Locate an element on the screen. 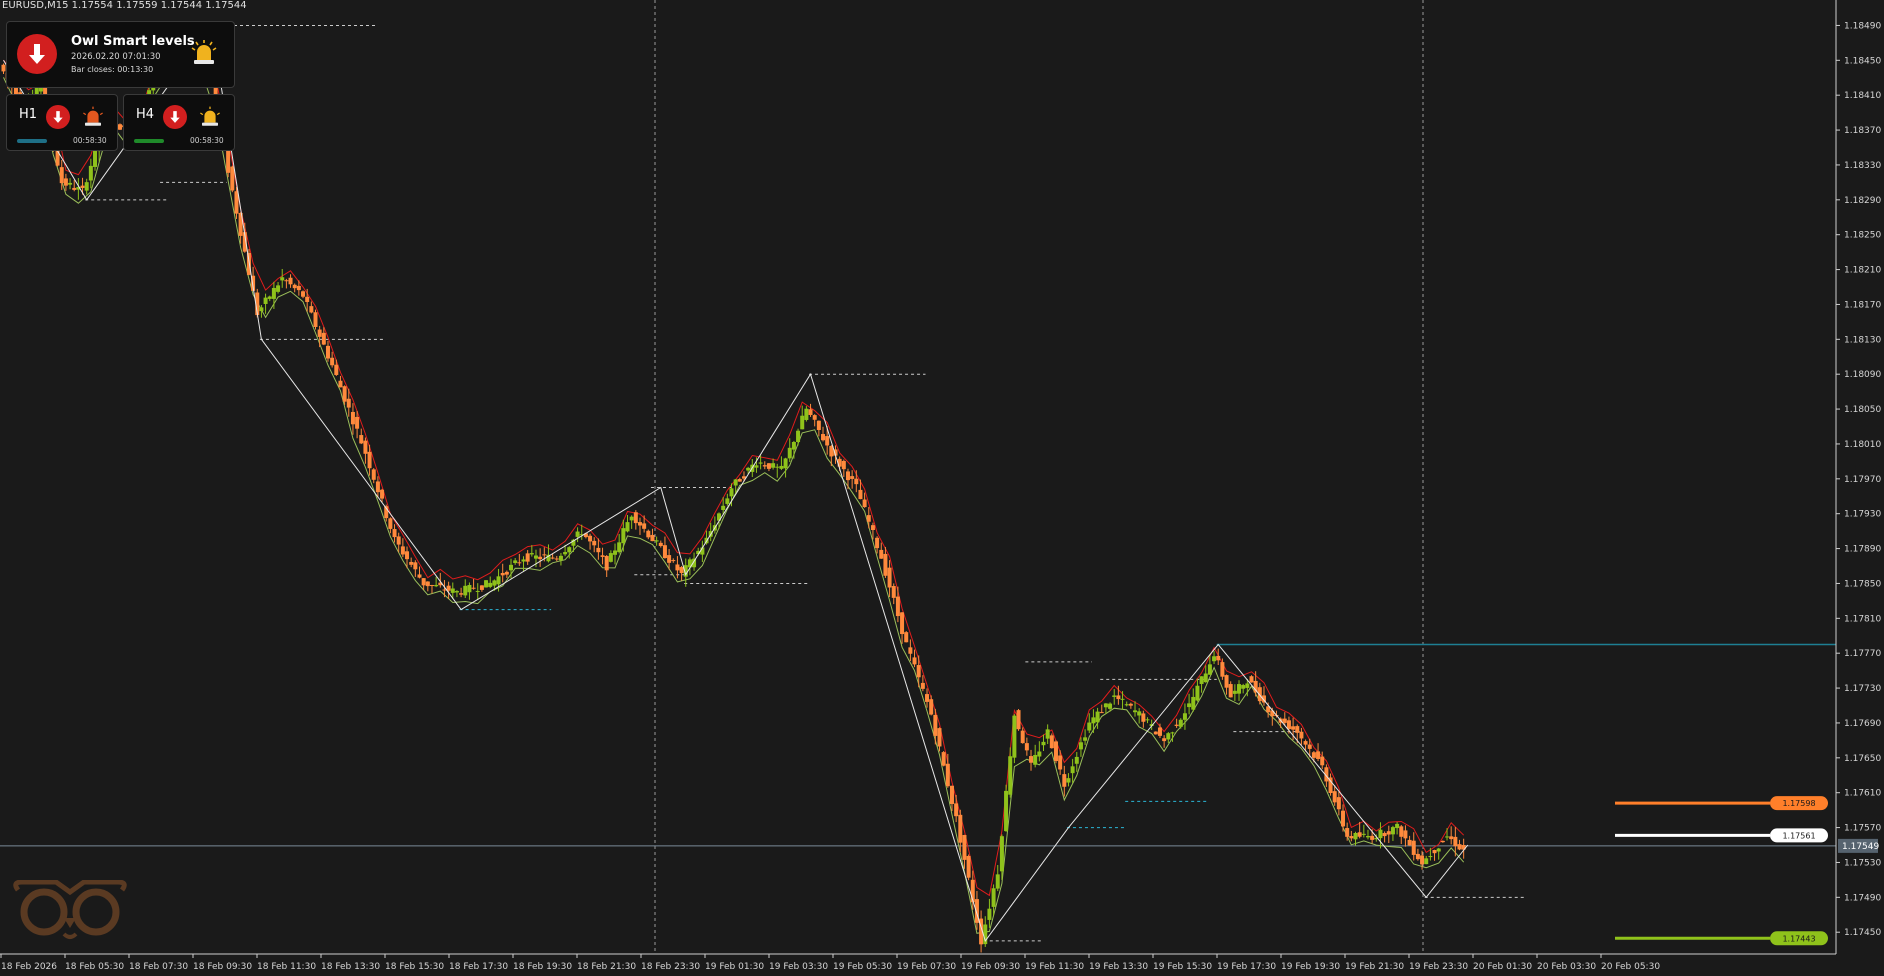 The image size is (1884, 976). price-tick-label: 1.17890 is located at coordinates (1862, 550).